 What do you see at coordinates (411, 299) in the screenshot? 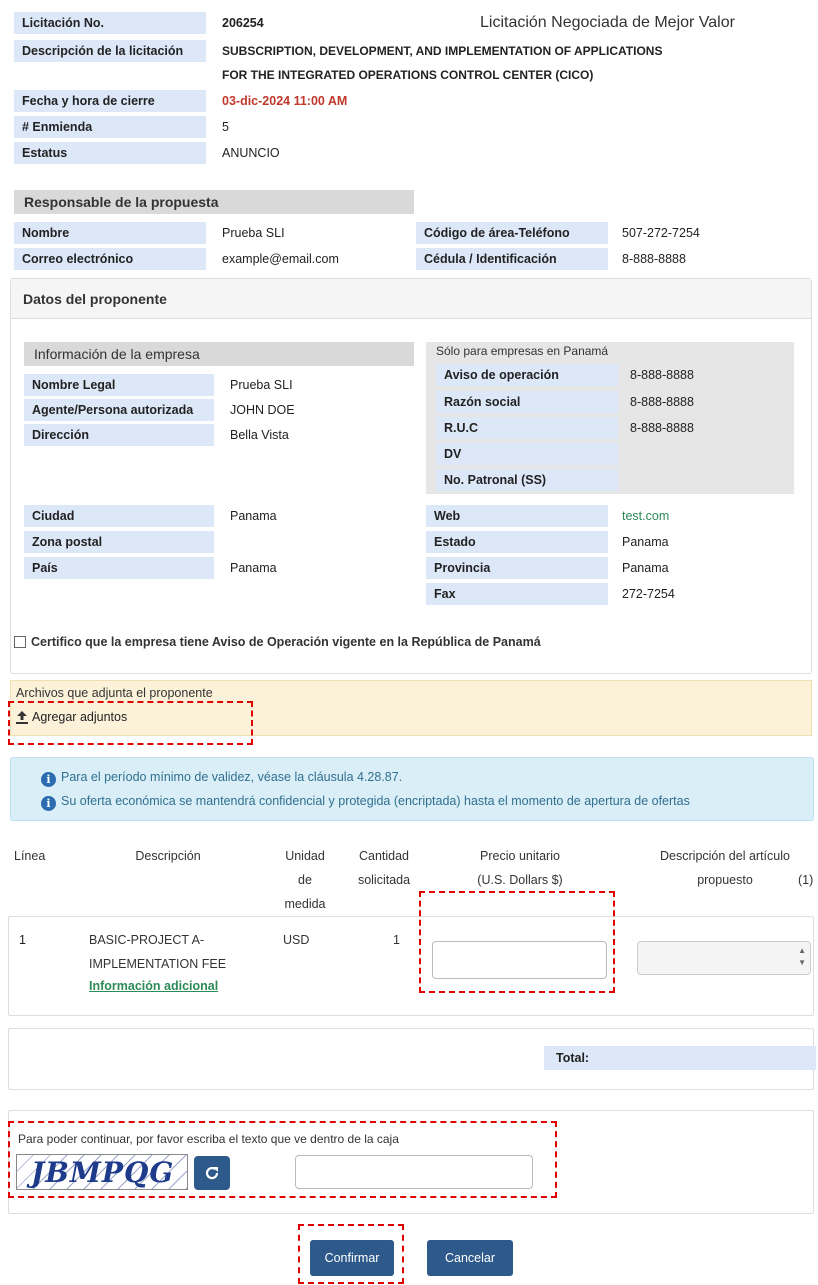
I see `proponente-panel-title: Datos del proponente` at bounding box center [411, 299].